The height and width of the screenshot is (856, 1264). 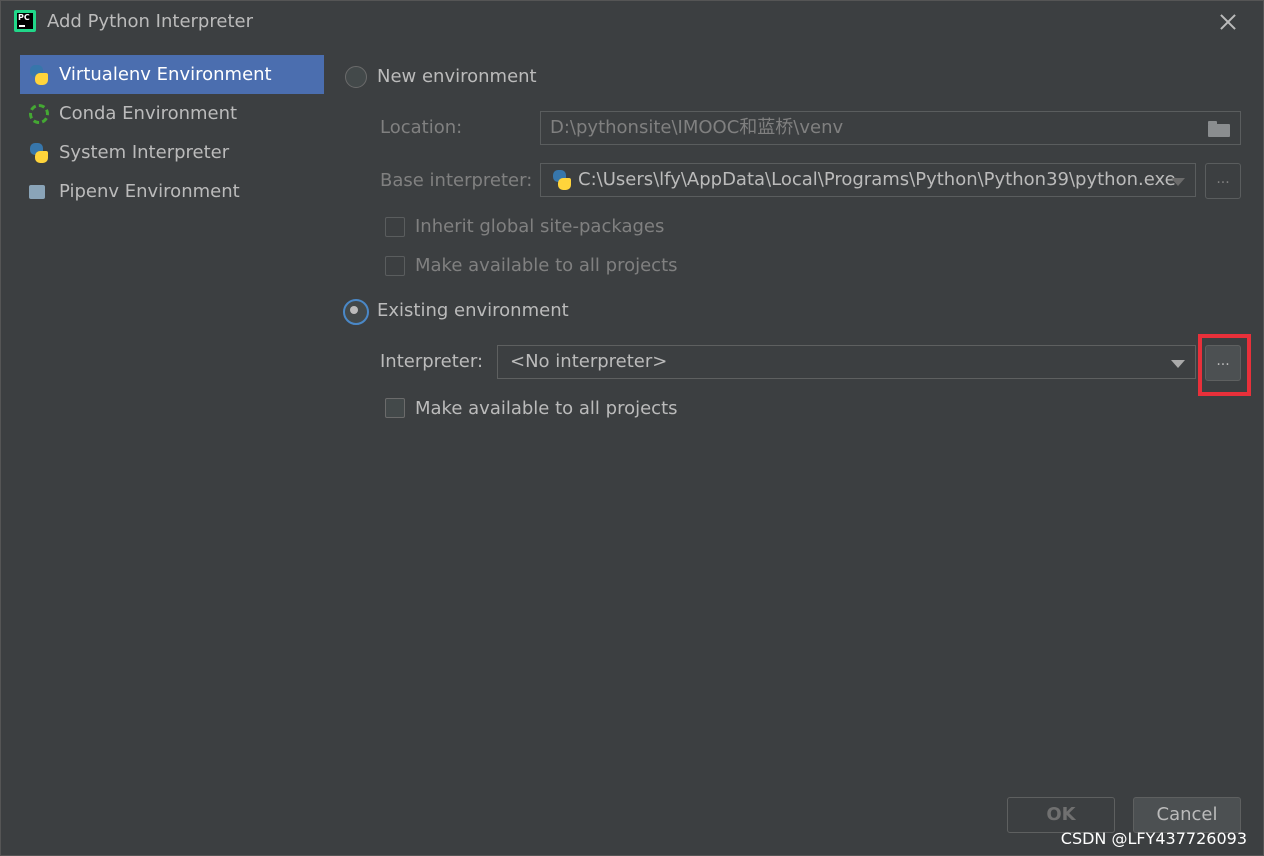 What do you see at coordinates (457, 76) in the screenshot?
I see `new-environment-label: New environment` at bounding box center [457, 76].